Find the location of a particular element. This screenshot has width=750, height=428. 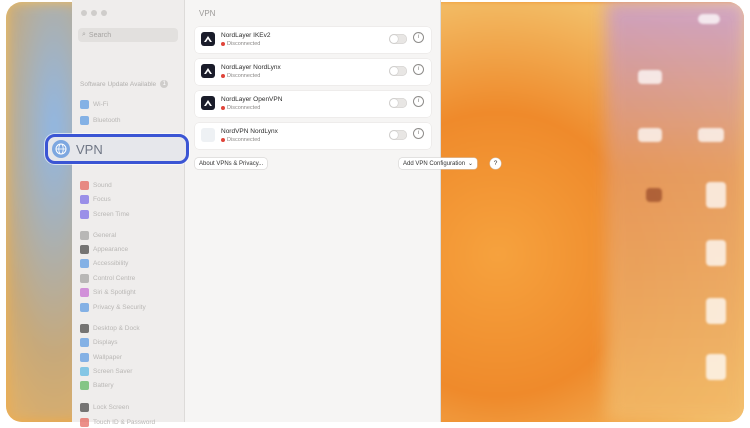

minimize-window-button is located at coordinates (94, 13).